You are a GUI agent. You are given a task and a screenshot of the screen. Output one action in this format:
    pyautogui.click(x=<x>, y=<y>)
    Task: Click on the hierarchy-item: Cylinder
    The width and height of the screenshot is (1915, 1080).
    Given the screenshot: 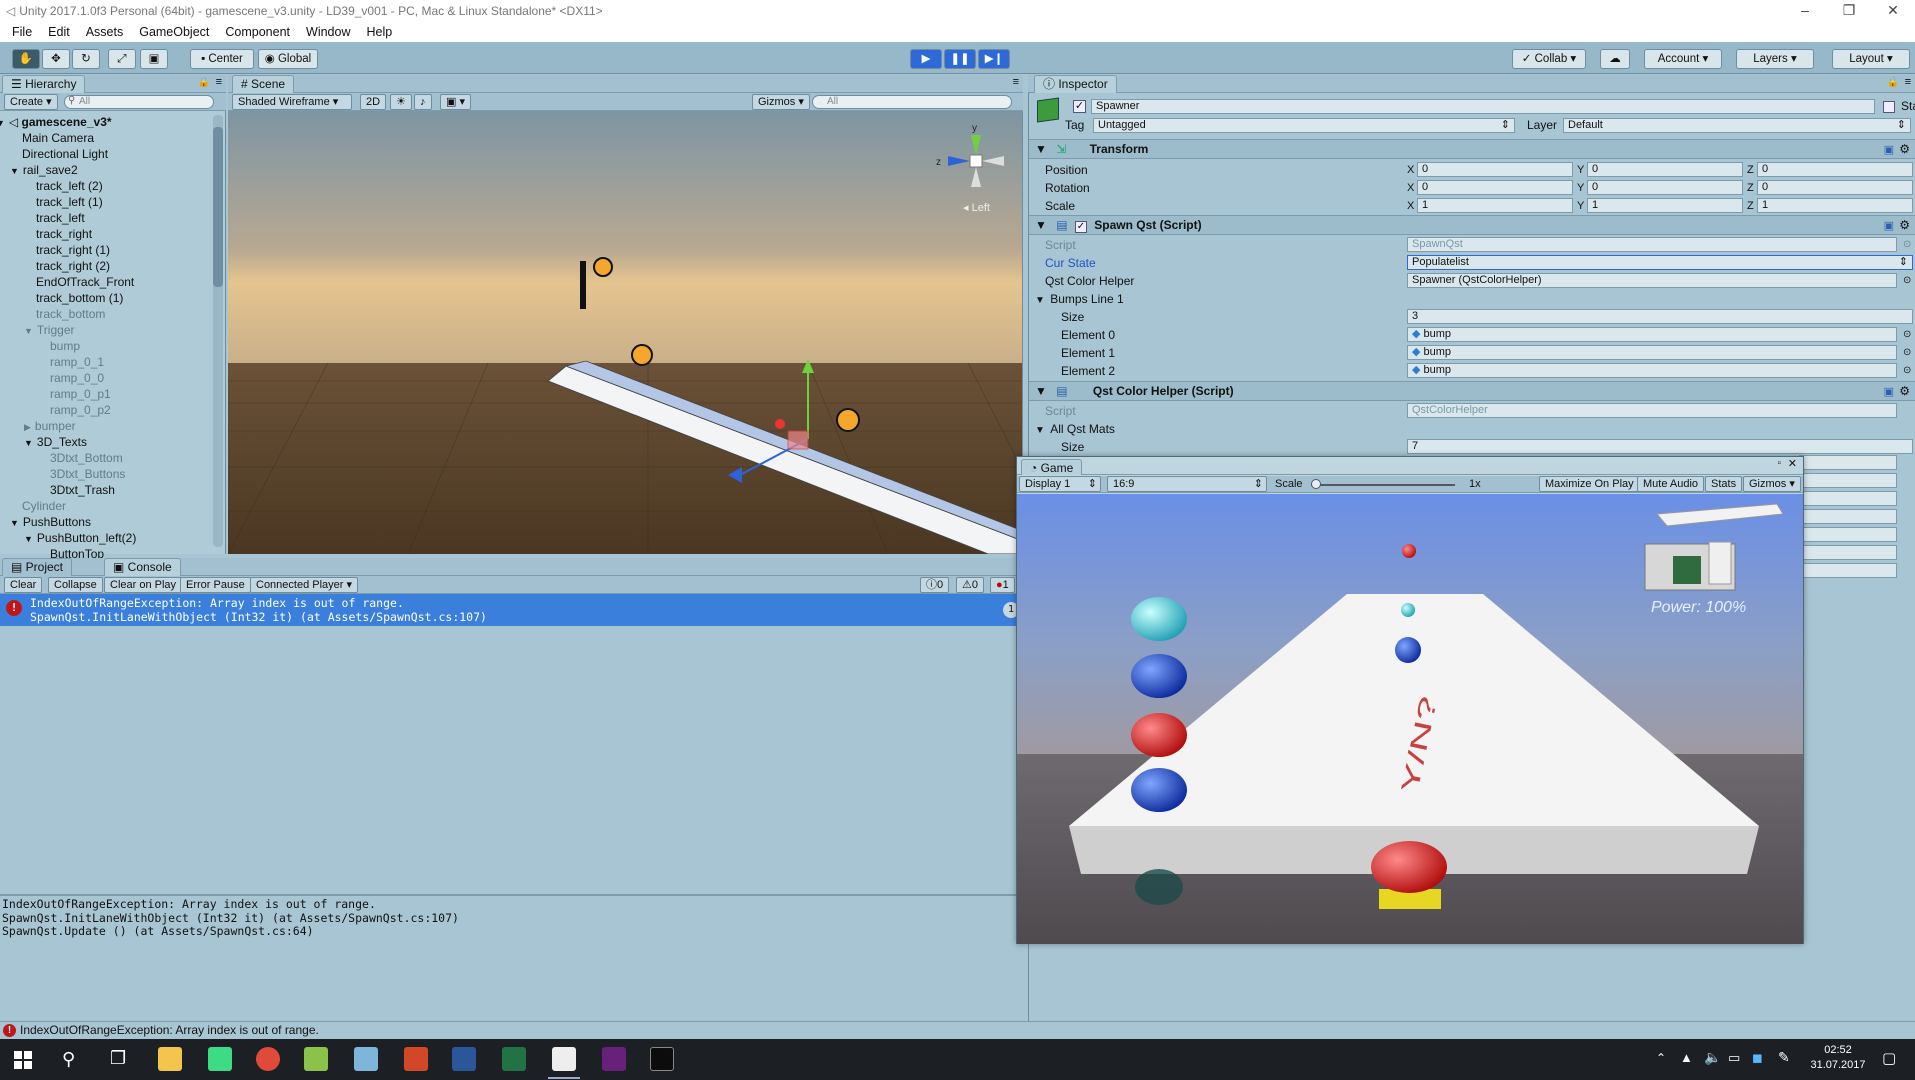 What is the action you would take?
    pyautogui.click(x=33, y=506)
    